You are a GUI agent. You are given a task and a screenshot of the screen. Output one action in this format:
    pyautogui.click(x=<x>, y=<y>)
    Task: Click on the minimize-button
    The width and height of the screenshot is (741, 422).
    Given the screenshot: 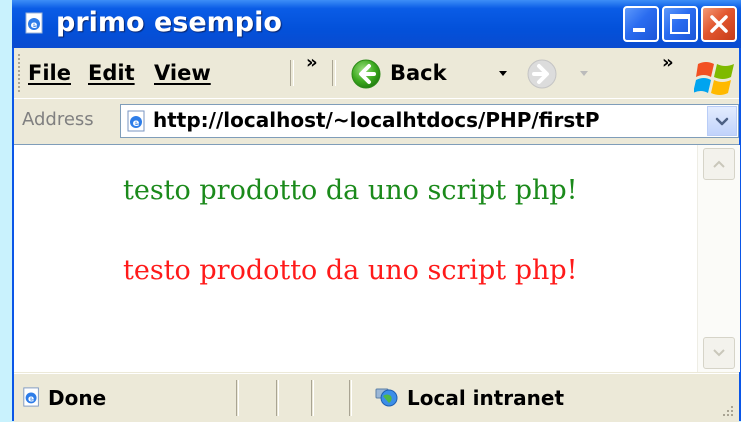 What is the action you would take?
    pyautogui.click(x=641, y=24)
    